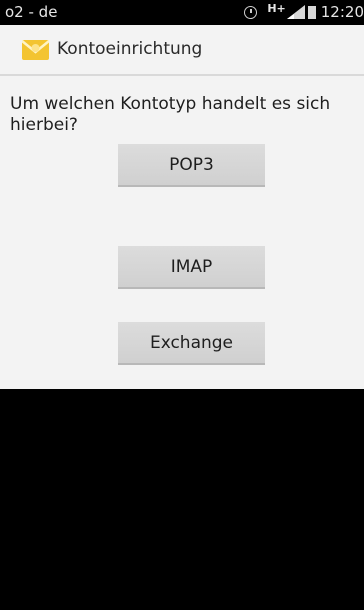 The image size is (364, 610). What do you see at coordinates (191, 165) in the screenshot?
I see `pop3-button: POP3` at bounding box center [191, 165].